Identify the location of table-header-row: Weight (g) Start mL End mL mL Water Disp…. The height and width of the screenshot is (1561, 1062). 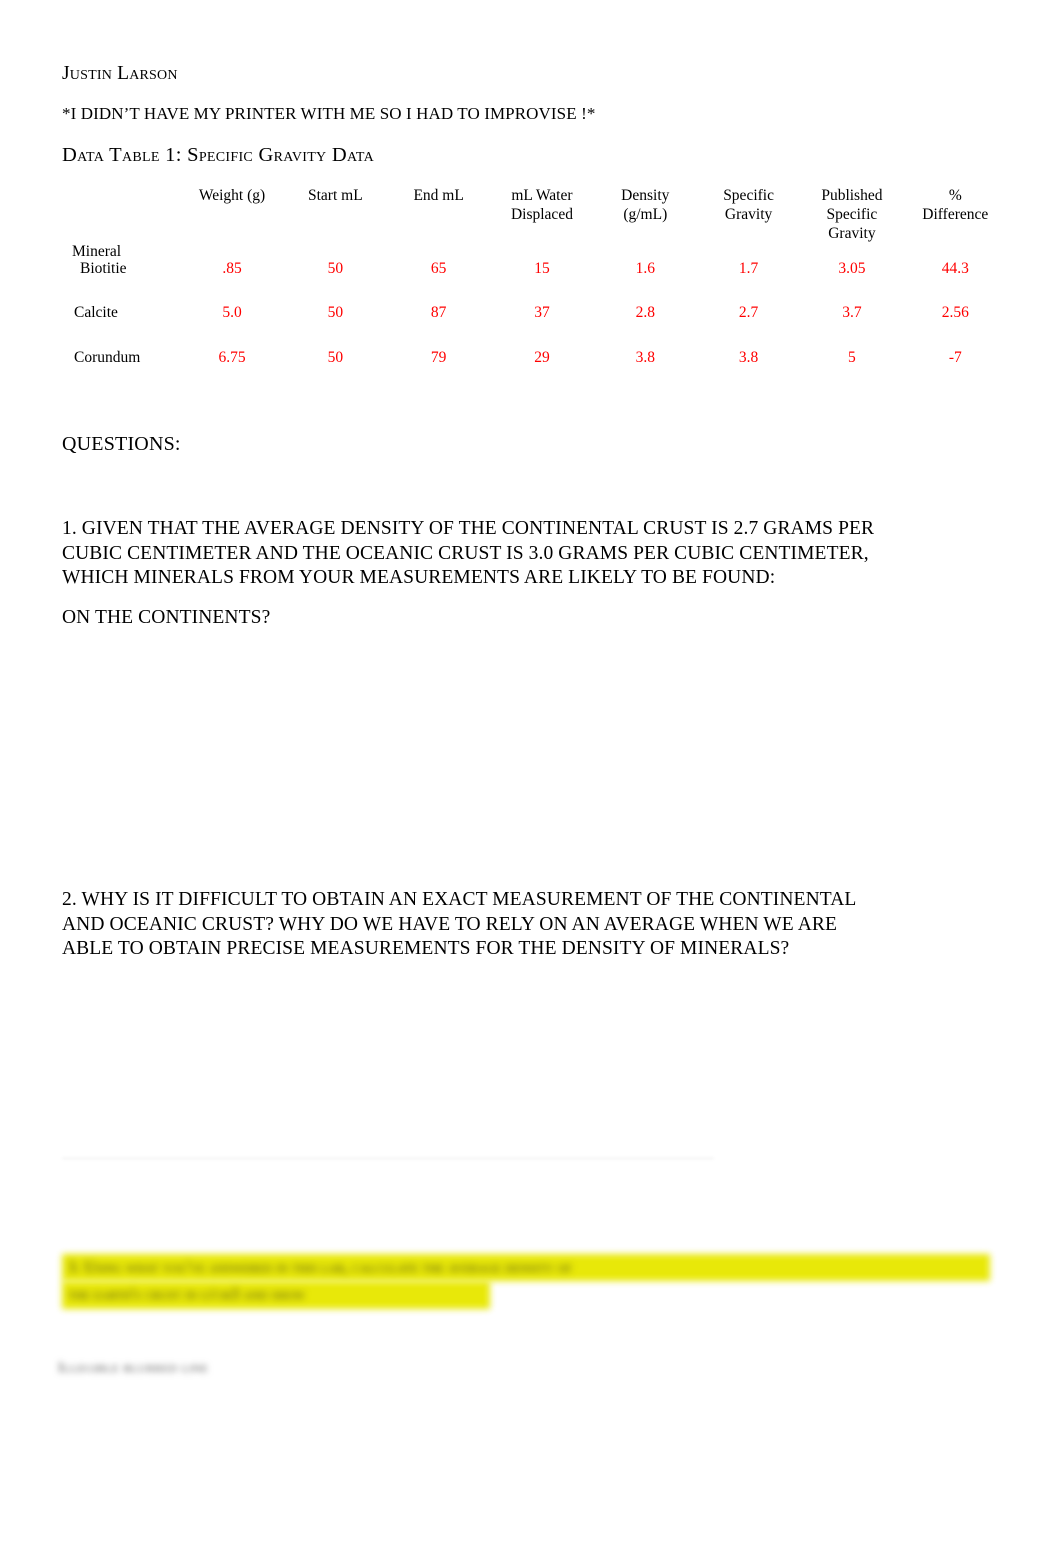
(534, 217).